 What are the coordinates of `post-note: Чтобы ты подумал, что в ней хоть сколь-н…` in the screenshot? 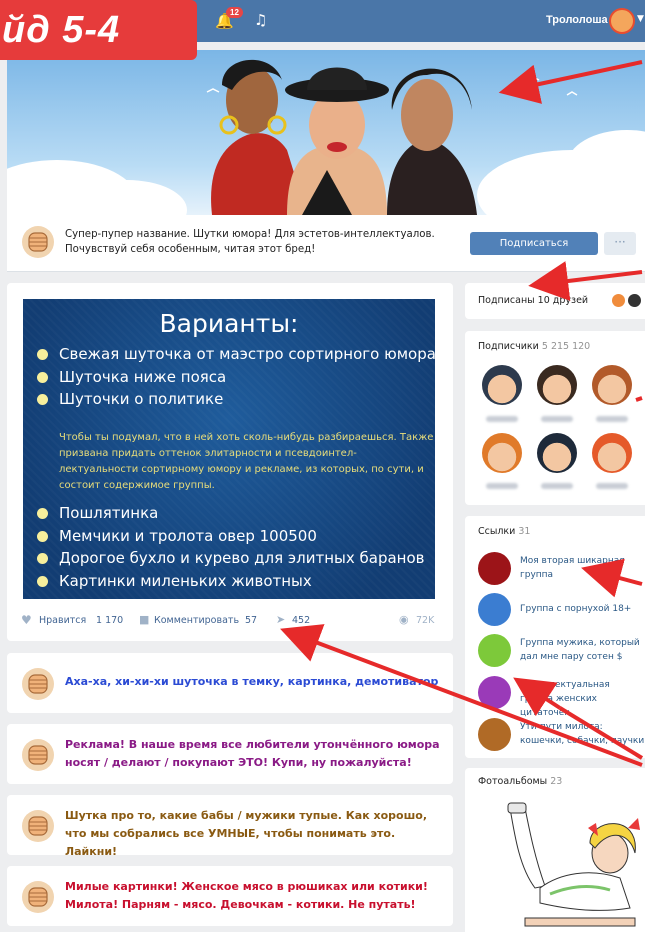 It's located at (246, 461).